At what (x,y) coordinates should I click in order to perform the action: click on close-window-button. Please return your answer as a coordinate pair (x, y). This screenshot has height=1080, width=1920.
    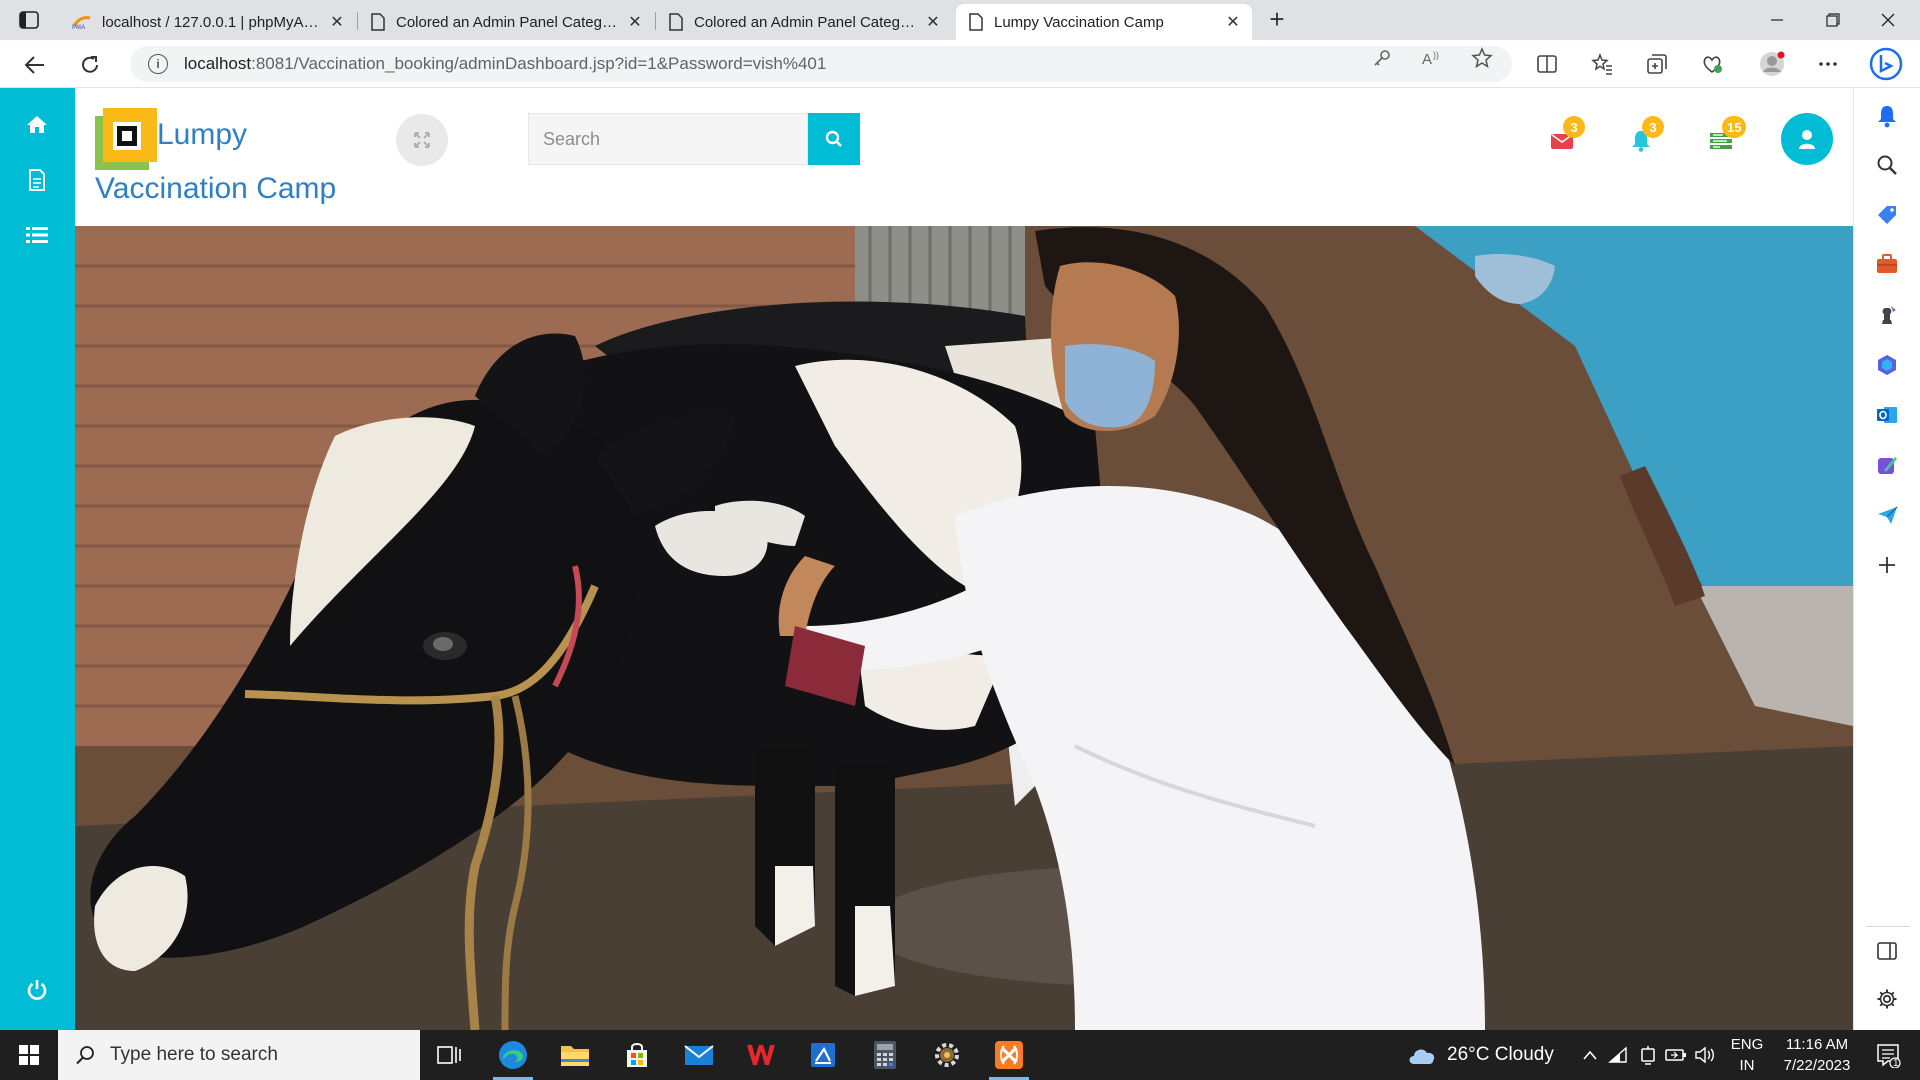
    Looking at the image, I should click on (1888, 20).